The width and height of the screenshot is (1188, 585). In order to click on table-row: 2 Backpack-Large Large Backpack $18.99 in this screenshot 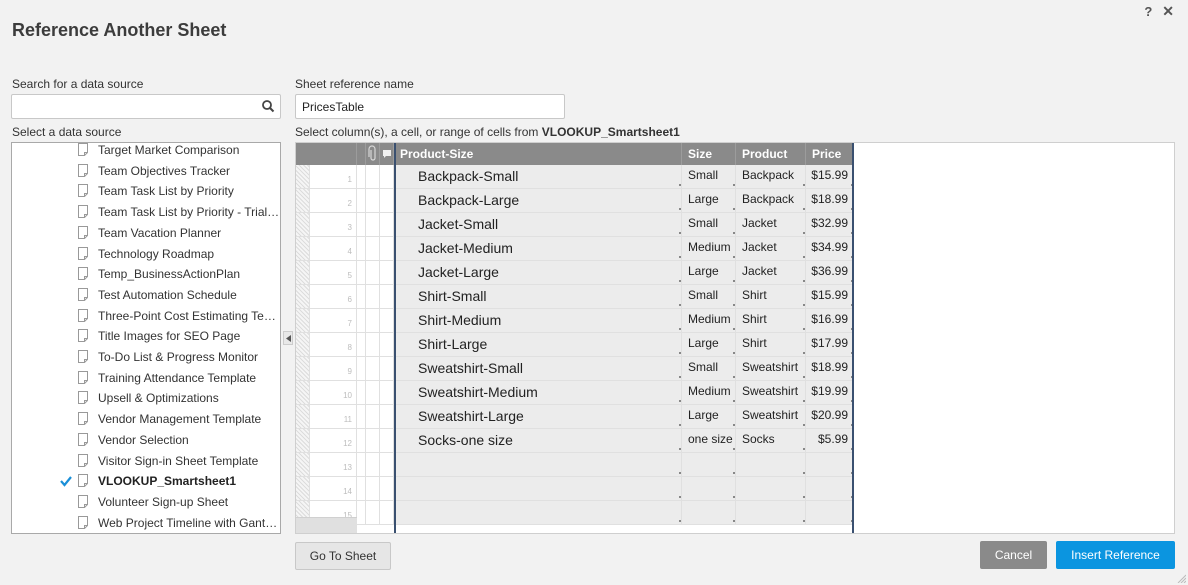, I will do `click(575, 201)`.